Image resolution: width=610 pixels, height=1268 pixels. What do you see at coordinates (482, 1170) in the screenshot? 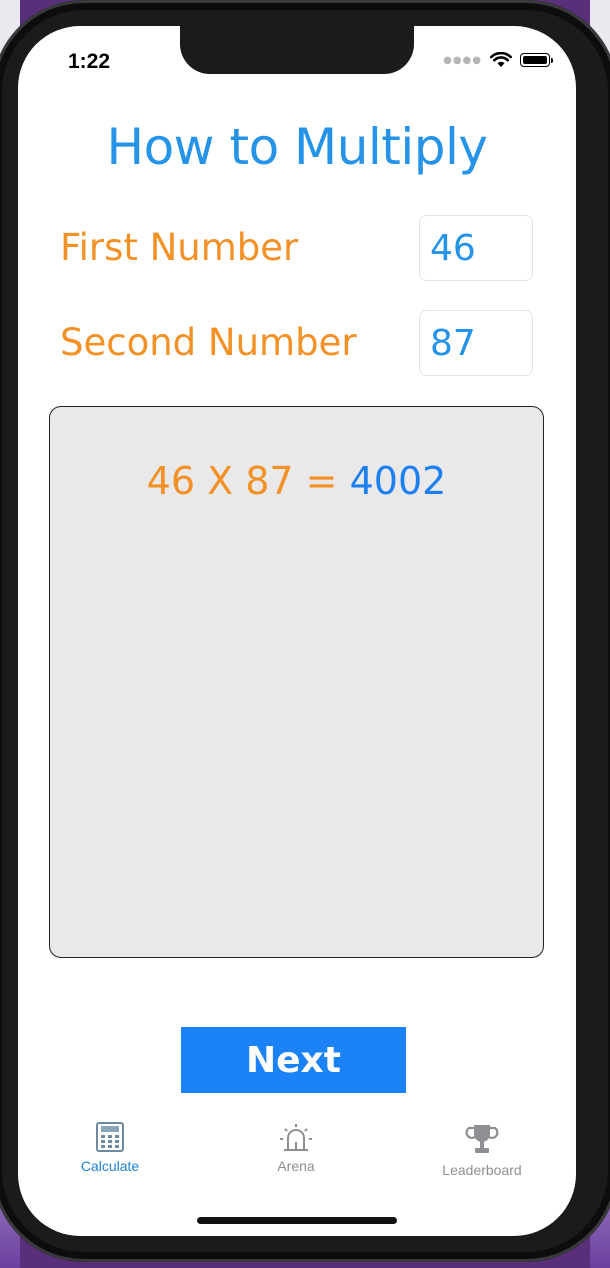
I see `tab-leaderboard-label: Leaderboard` at bounding box center [482, 1170].